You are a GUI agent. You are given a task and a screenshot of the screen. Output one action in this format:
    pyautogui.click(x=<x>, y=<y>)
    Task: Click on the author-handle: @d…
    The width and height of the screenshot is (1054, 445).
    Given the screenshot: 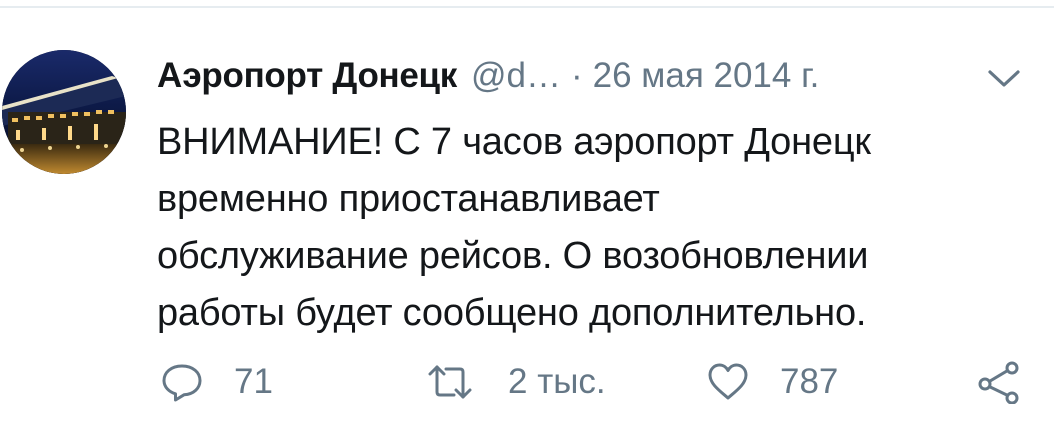 What is the action you would take?
    pyautogui.click(x=516, y=76)
    